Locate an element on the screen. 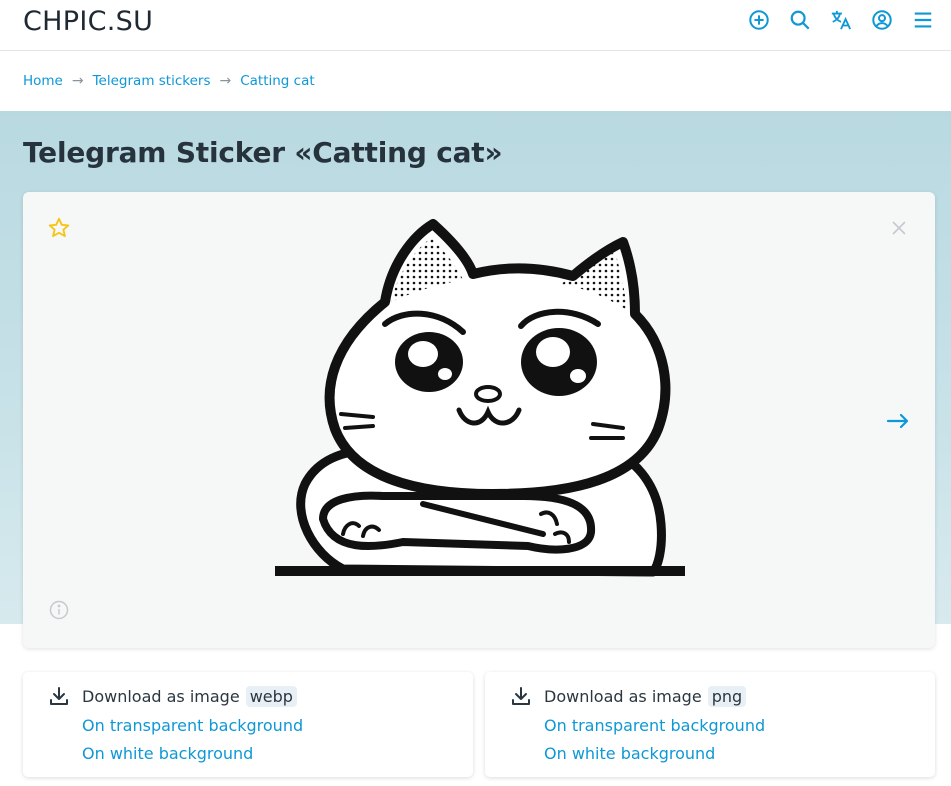 Image resolution: width=951 pixels, height=786 pixels. download-title: Download as image png is located at coordinates (645, 696).